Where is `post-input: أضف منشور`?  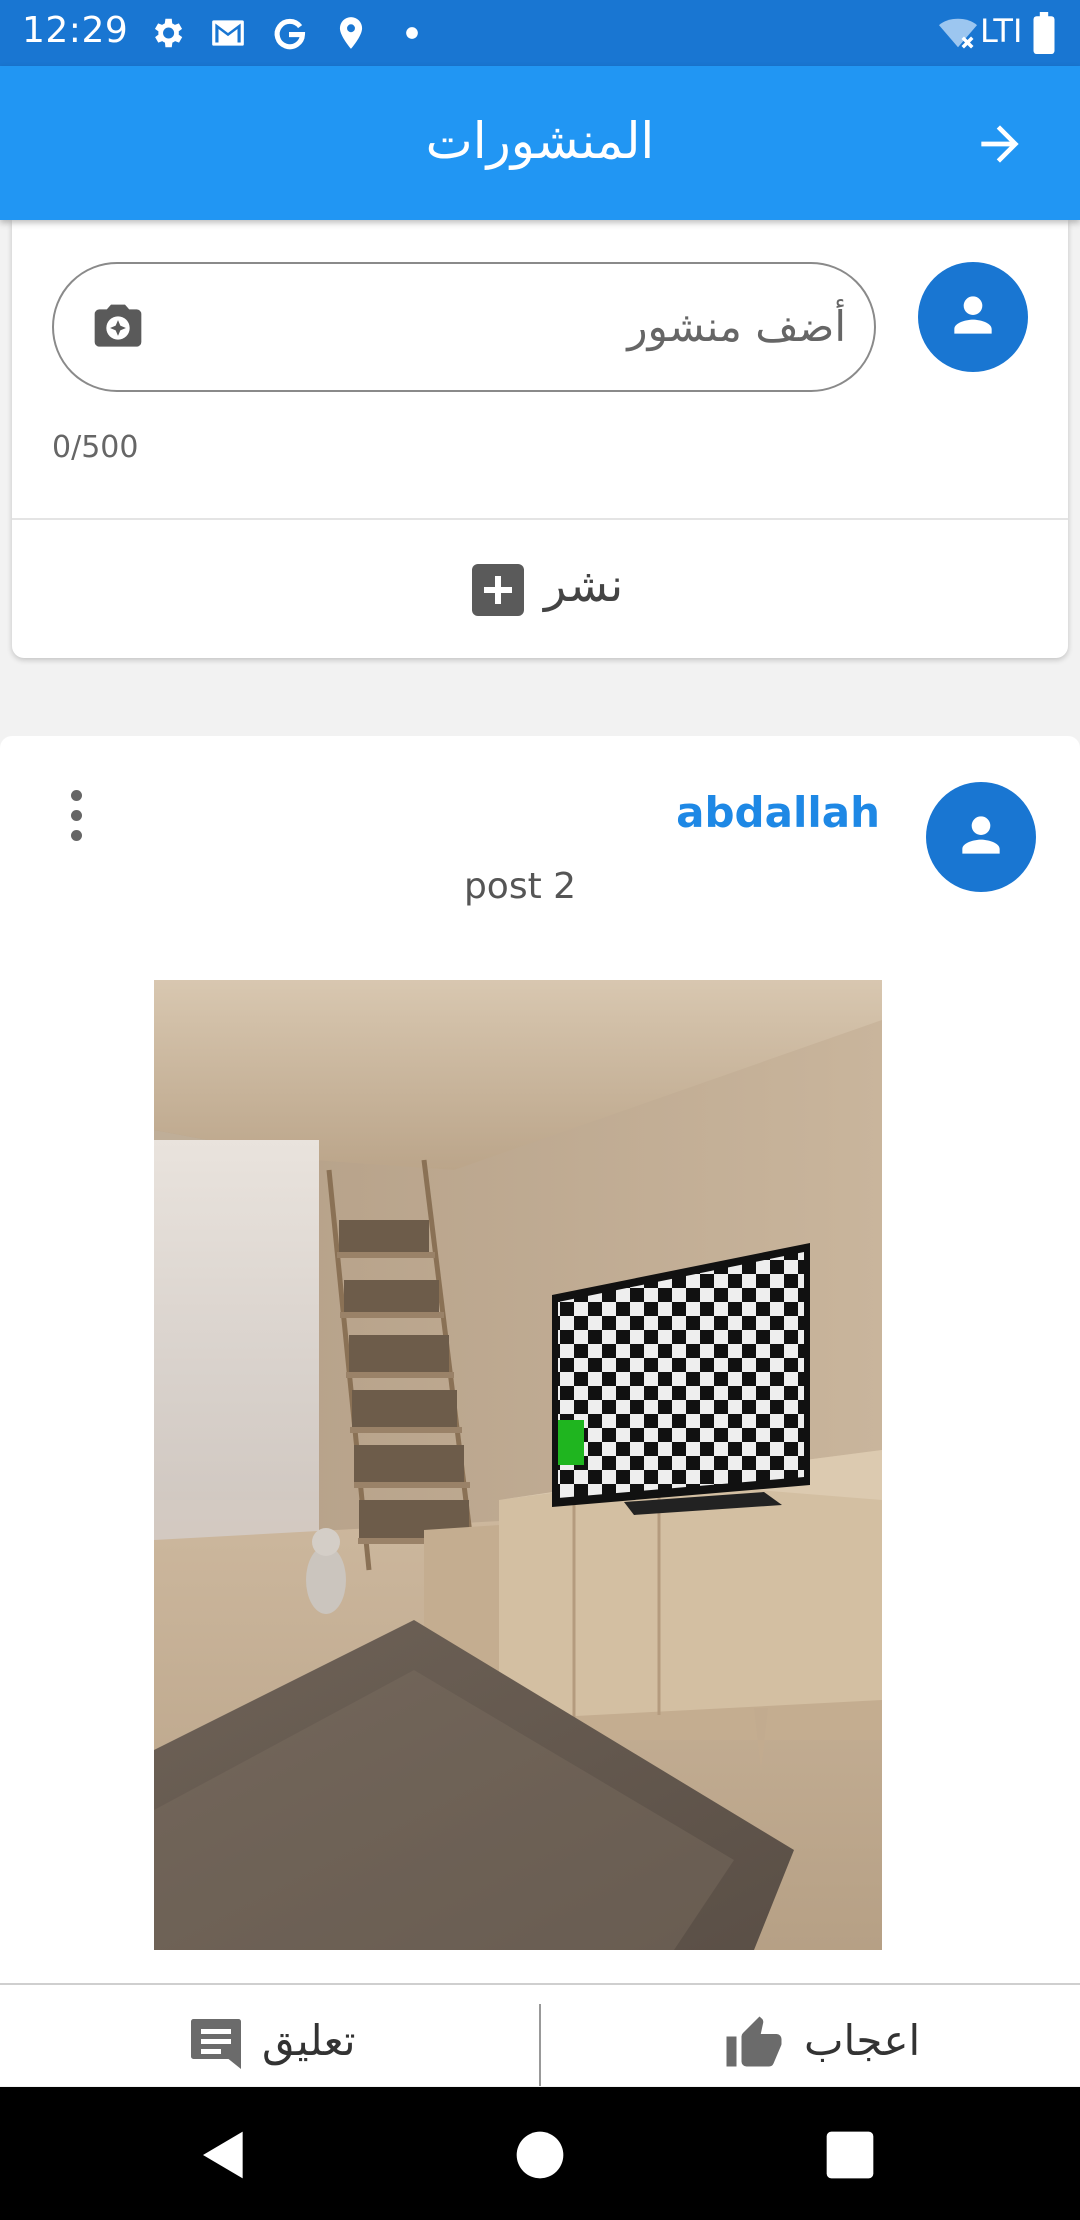 post-input: أضف منشور is located at coordinates (464, 327).